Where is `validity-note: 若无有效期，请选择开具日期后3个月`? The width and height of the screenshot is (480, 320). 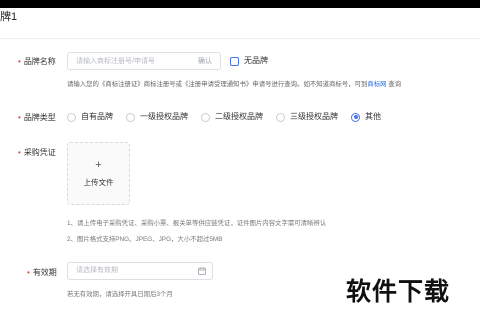
validity-note: 若无有效期，请选择开具日期后3个月 is located at coordinates (120, 294).